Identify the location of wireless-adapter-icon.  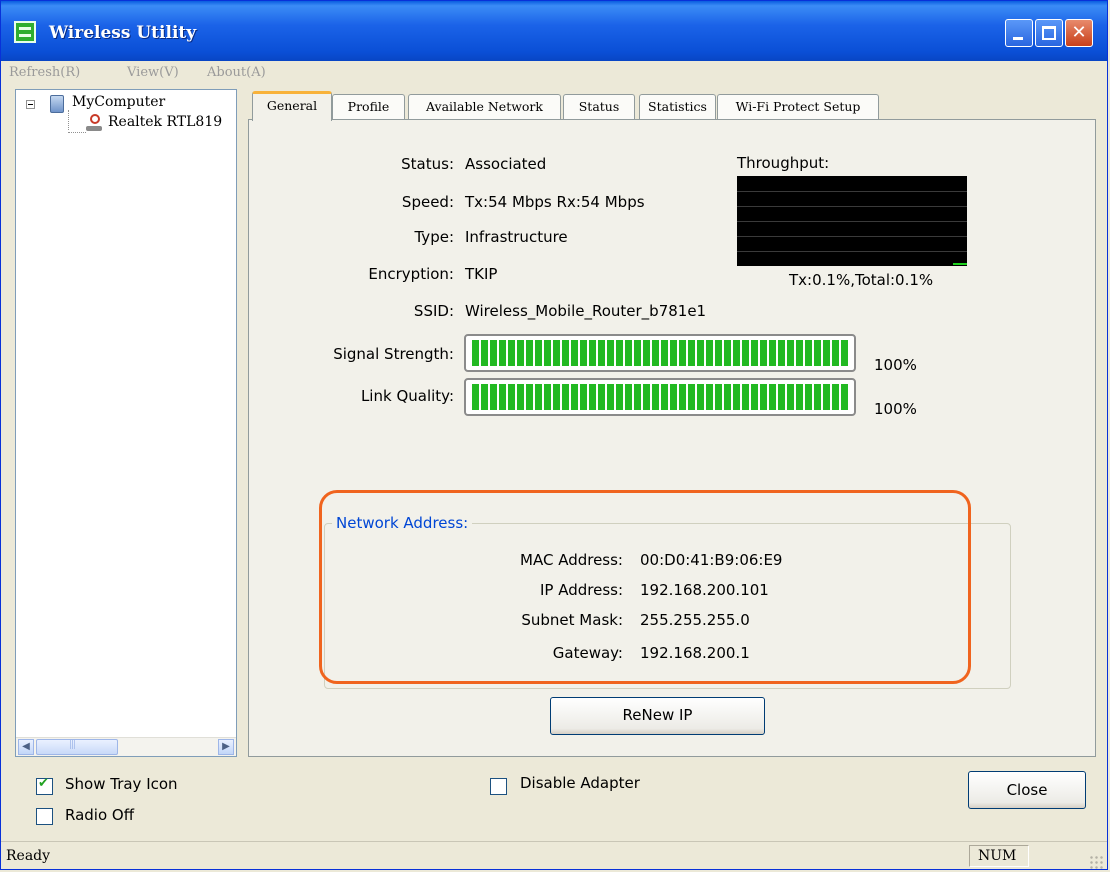
(95, 123).